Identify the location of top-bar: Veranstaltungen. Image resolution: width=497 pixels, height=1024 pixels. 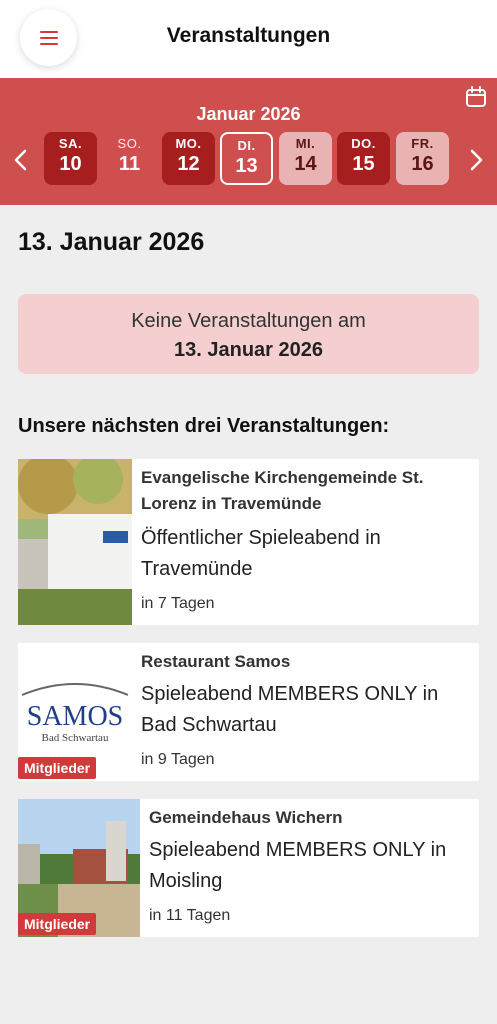
(248, 39).